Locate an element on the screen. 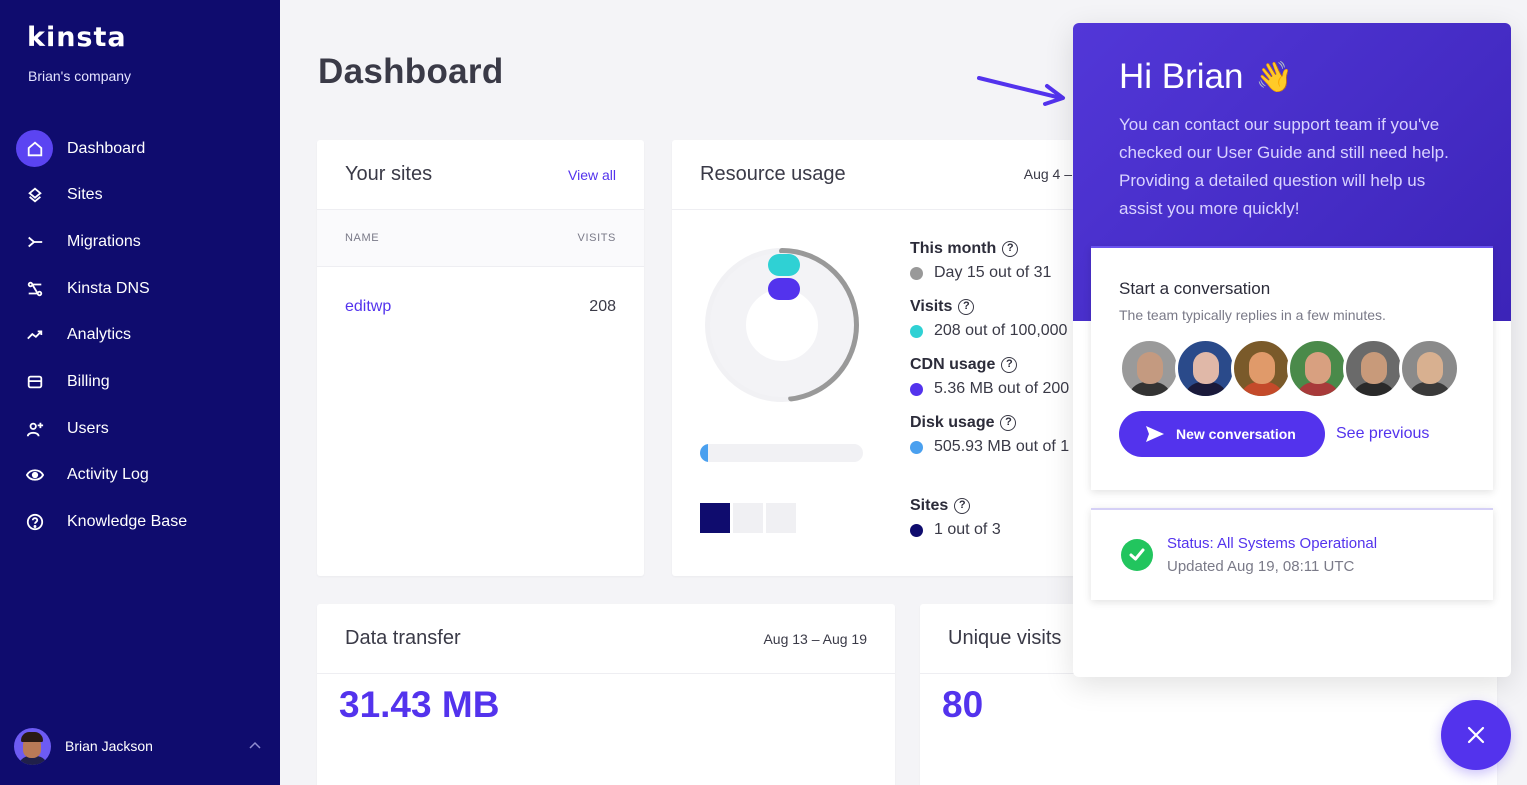  column-header-visits: VISITS is located at coordinates (596, 238).